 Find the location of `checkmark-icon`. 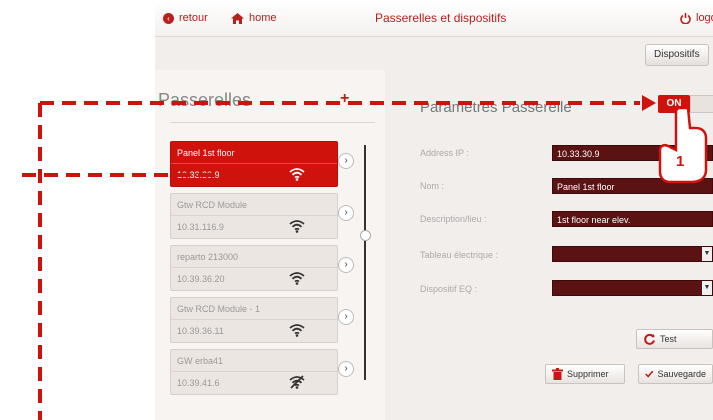

checkmark-icon is located at coordinates (649, 374).